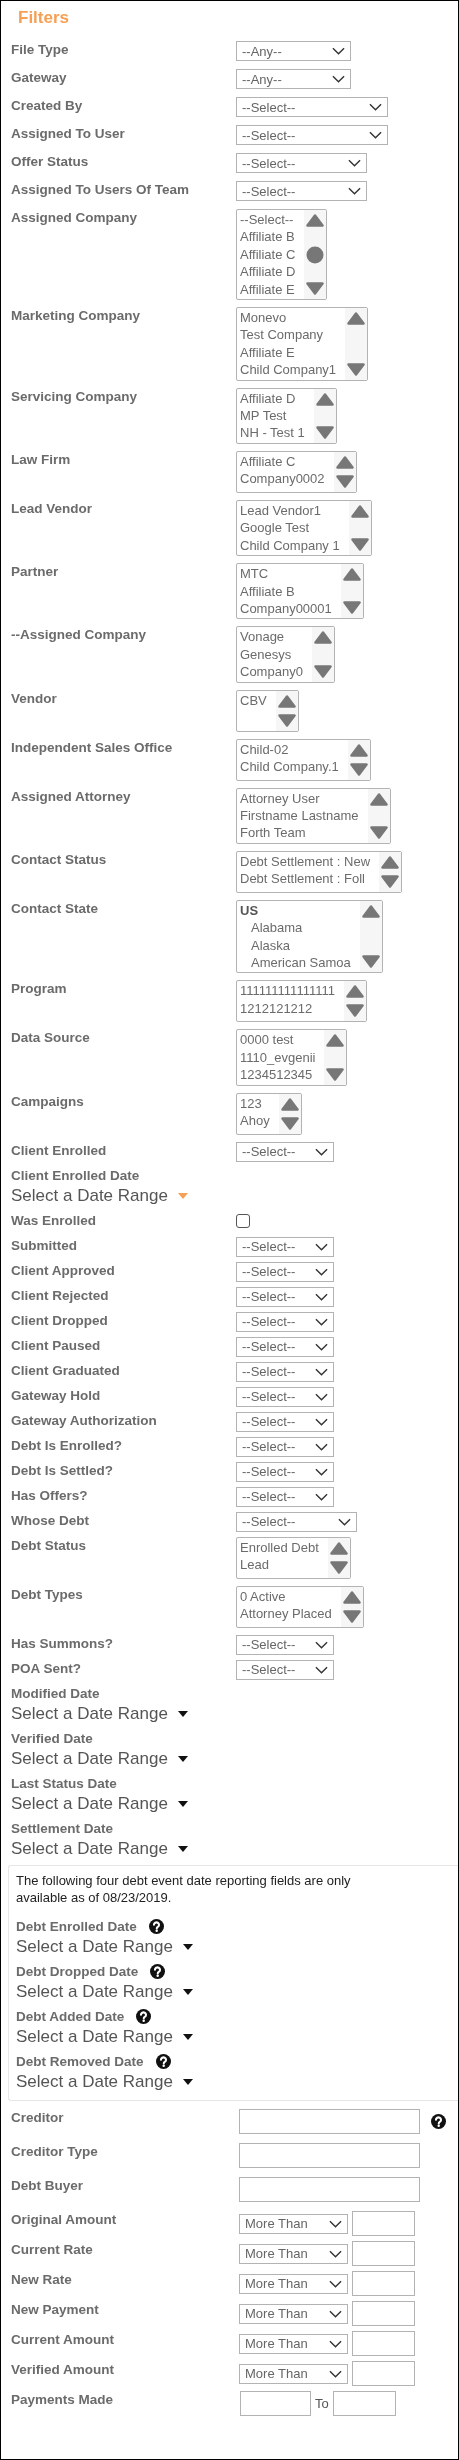 Image resolution: width=459 pixels, height=2460 pixels. I want to click on list-option: 1110_evgenii, so click(278, 1057).